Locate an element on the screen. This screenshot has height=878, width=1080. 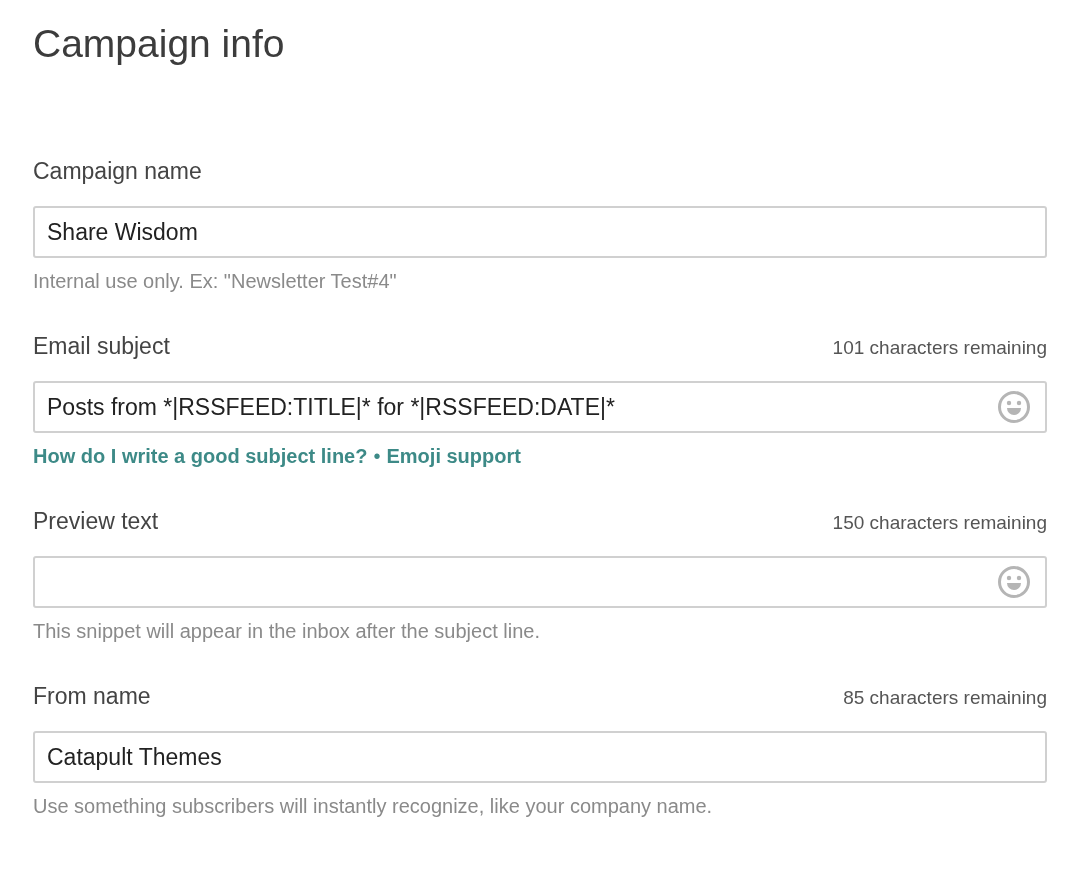
text-field is located at coordinates (540, 582).